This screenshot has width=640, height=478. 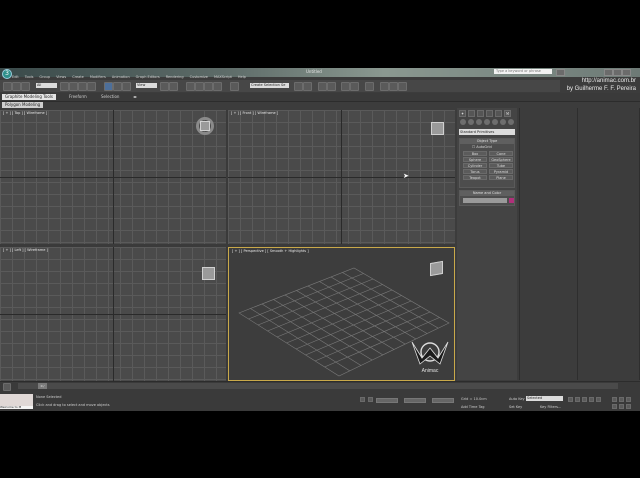 What do you see at coordinates (482, 147) in the screenshot?
I see `autogrid-checkbox: ☐ AutoGrid` at bounding box center [482, 147].